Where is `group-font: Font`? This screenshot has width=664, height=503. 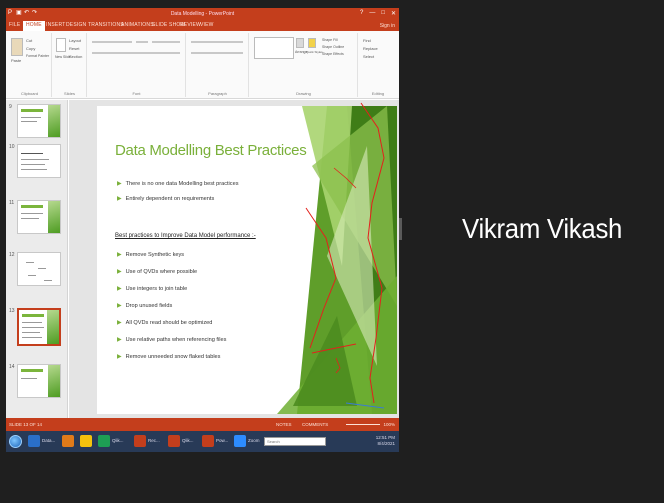 group-font: Font is located at coordinates (137, 65).